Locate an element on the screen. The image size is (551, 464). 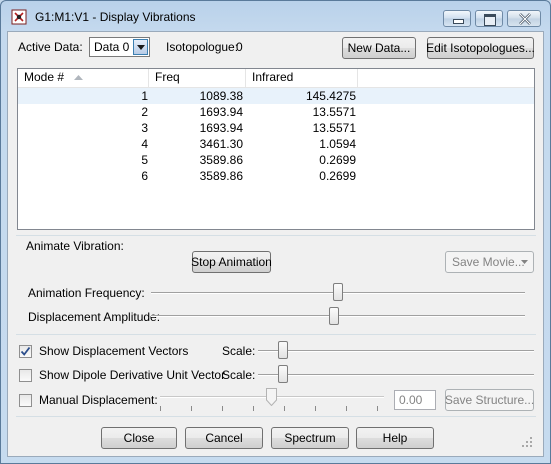
dipole-scale-track is located at coordinates (396, 375).